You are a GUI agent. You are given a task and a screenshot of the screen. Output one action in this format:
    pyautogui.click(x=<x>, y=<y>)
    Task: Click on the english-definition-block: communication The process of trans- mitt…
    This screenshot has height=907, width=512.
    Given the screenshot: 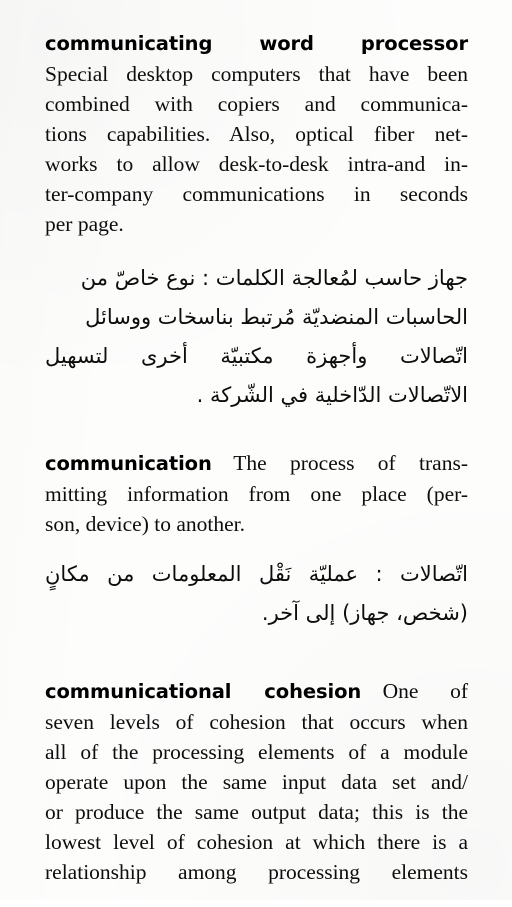 What is the action you would take?
    pyautogui.click(x=256, y=493)
    